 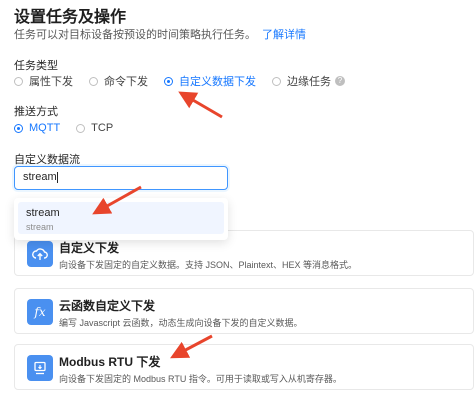 I want to click on push-method-radio-group: MQTT TCP, so click(x=71, y=128).